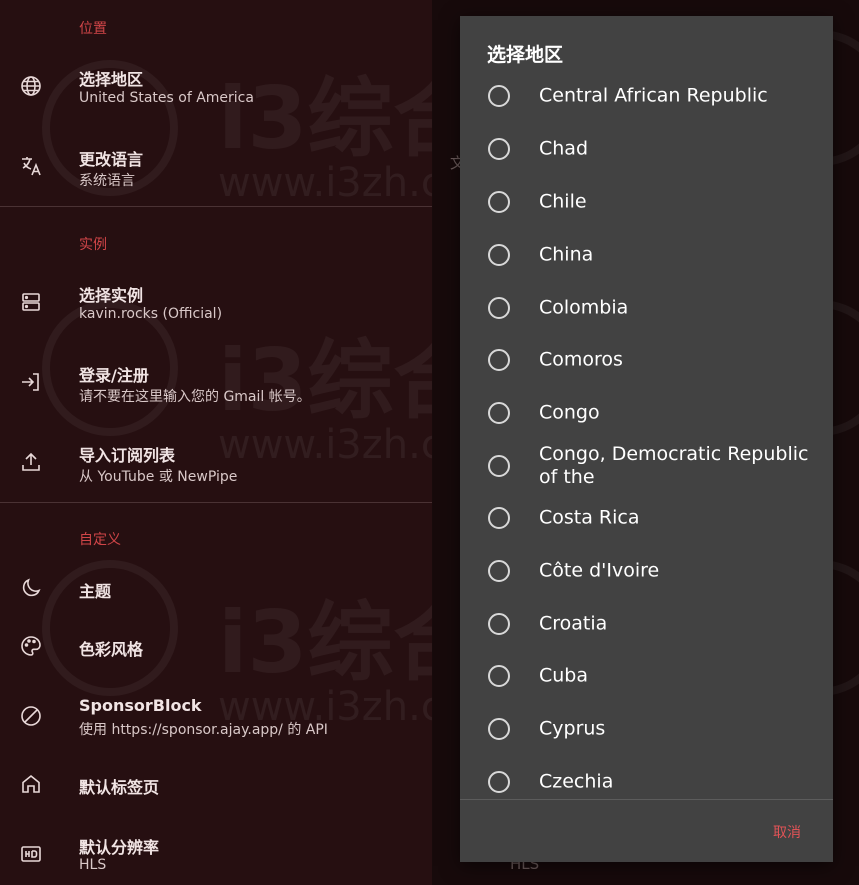  What do you see at coordinates (674, 465) in the screenshot?
I see `region-option-label: Congo, Democratic Republic of the` at bounding box center [674, 465].